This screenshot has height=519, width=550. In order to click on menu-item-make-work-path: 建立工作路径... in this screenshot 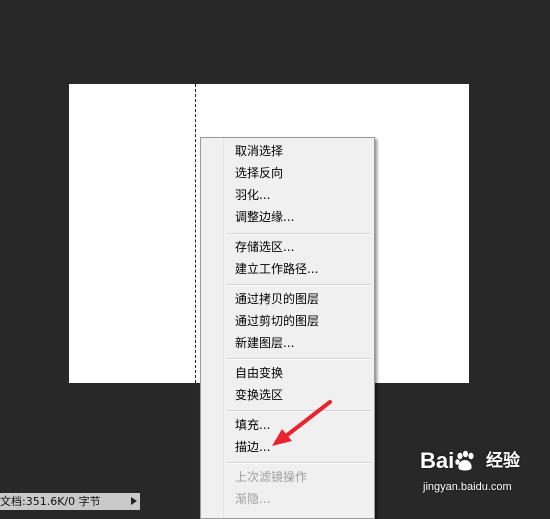, I will do `click(276, 269)`.